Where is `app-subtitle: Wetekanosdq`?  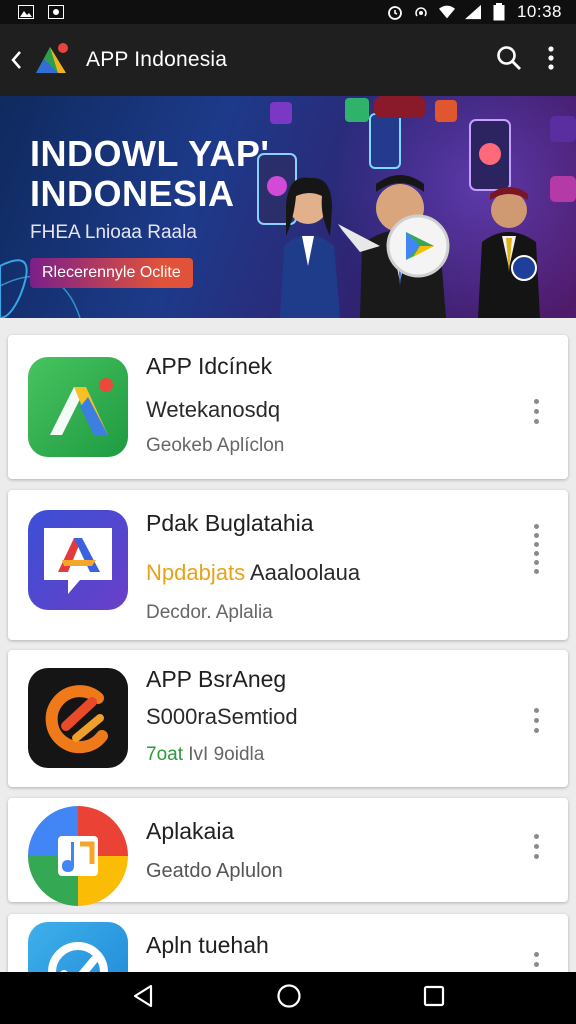
app-subtitle: Wetekanosdq is located at coordinates (213, 409).